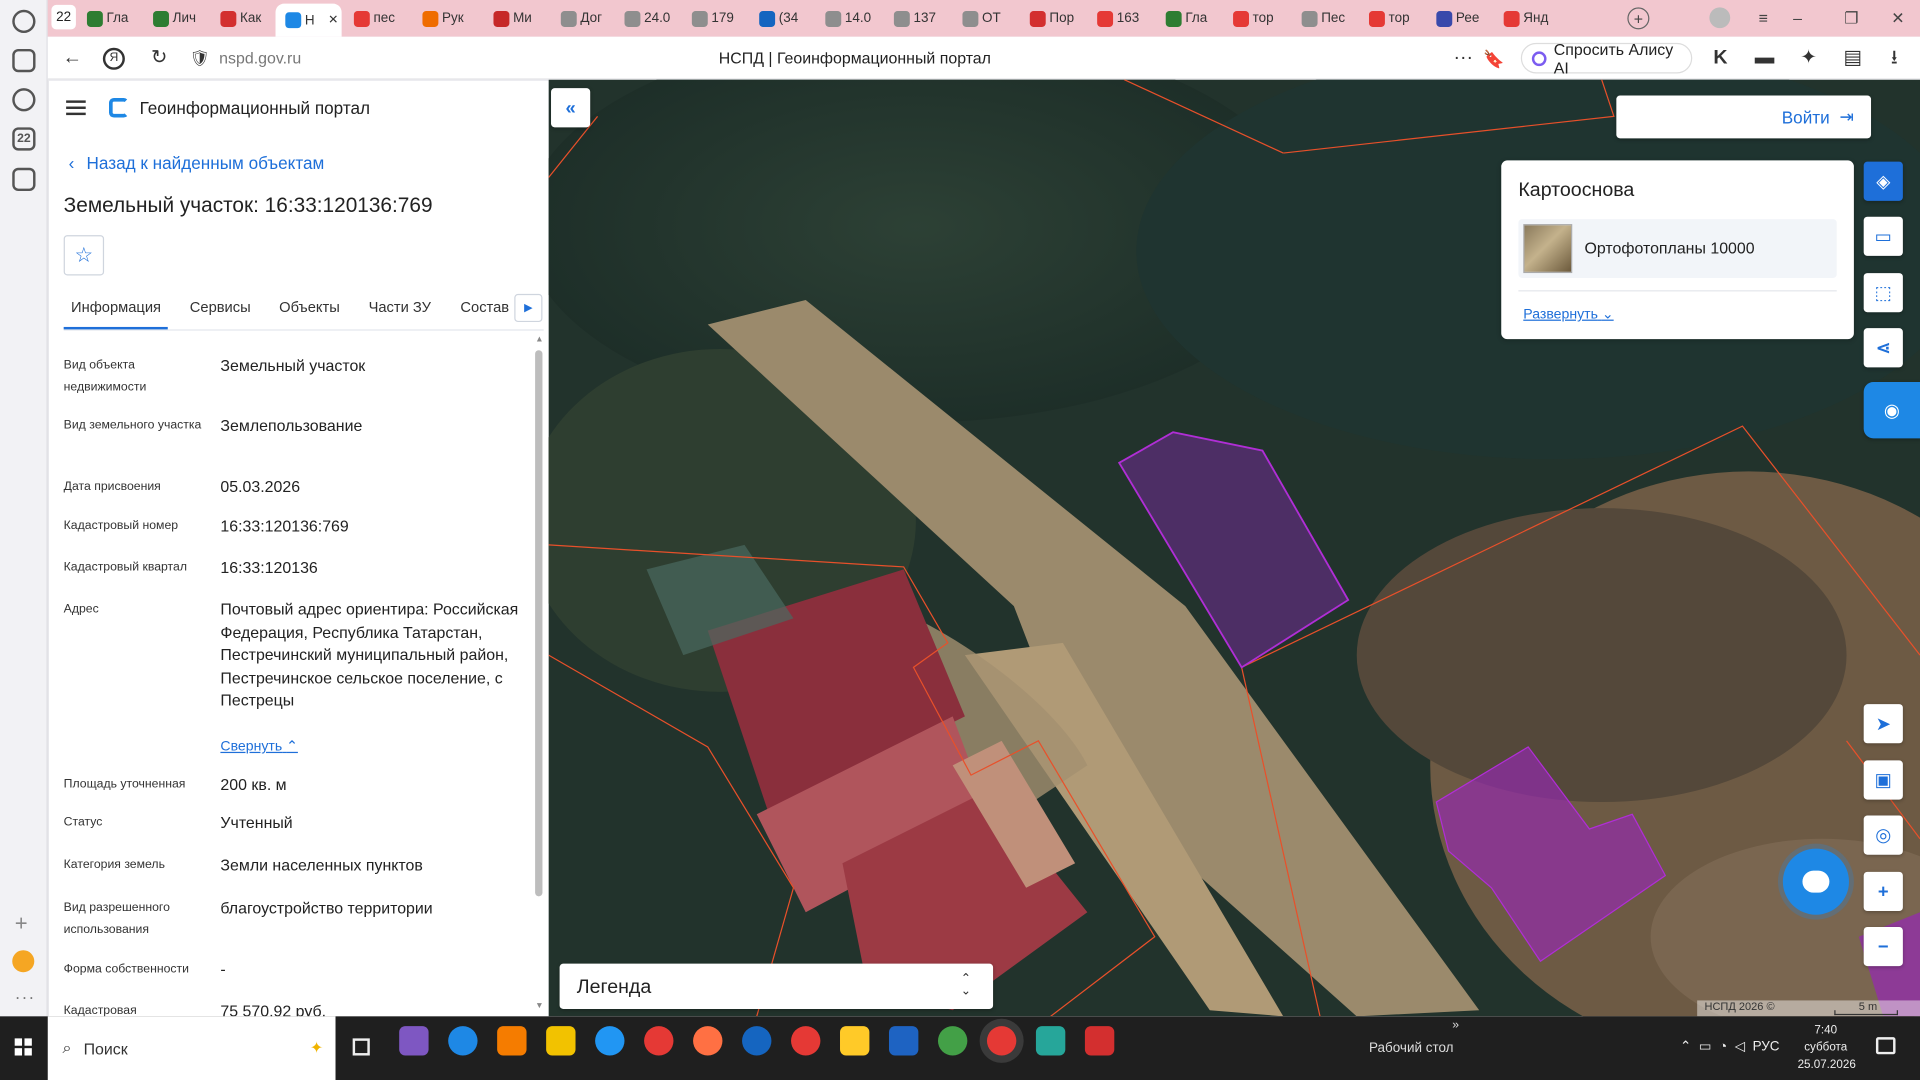 The image size is (1920, 1080). Describe the element at coordinates (333, 19) in the screenshot. I see `close-tab-icon: ✕` at that location.